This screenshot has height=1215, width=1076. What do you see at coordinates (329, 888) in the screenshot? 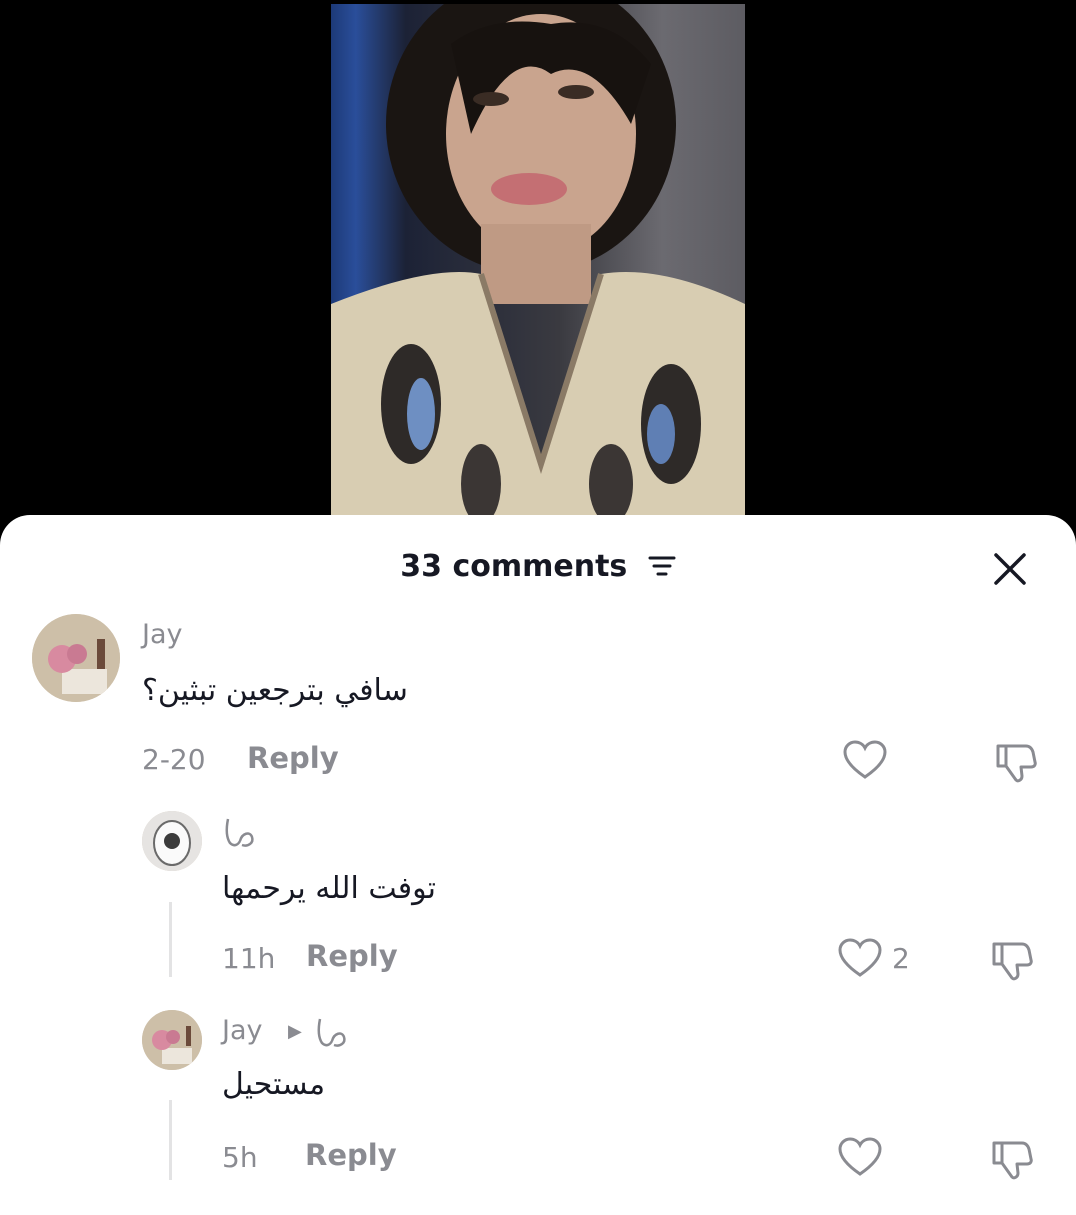
I see `comment-text: توفت الله يرحمها` at bounding box center [329, 888].